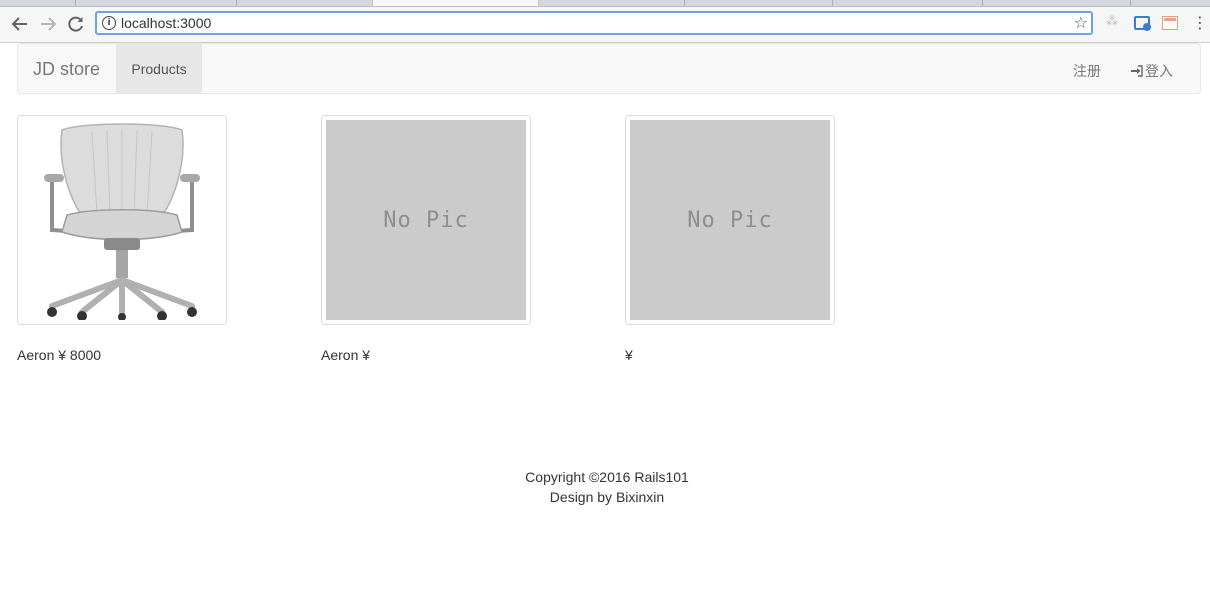 This screenshot has height=593, width=1210. What do you see at coordinates (1115, 23) in the screenshot?
I see `extension-icon: ⁂` at bounding box center [1115, 23].